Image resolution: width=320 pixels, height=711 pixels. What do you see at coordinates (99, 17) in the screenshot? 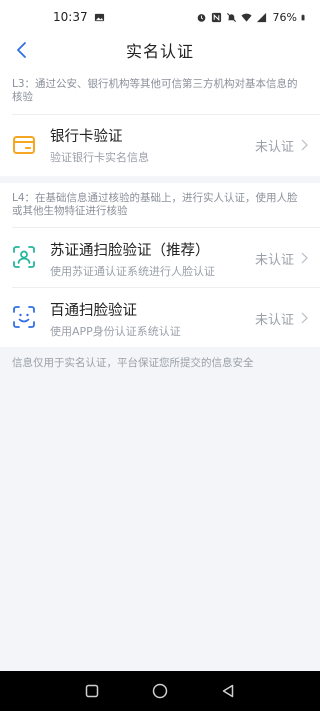
I see `image-icon` at bounding box center [99, 17].